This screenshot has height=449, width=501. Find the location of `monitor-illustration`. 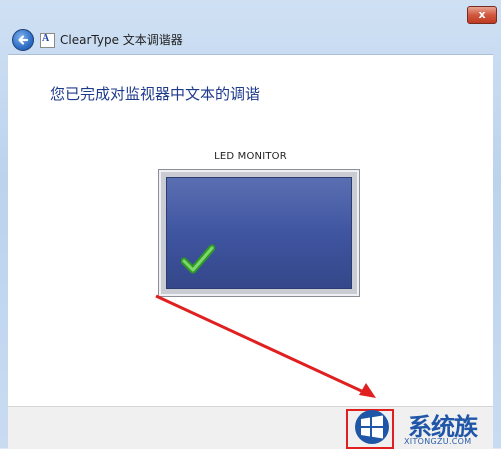

monitor-illustration is located at coordinates (259, 233).